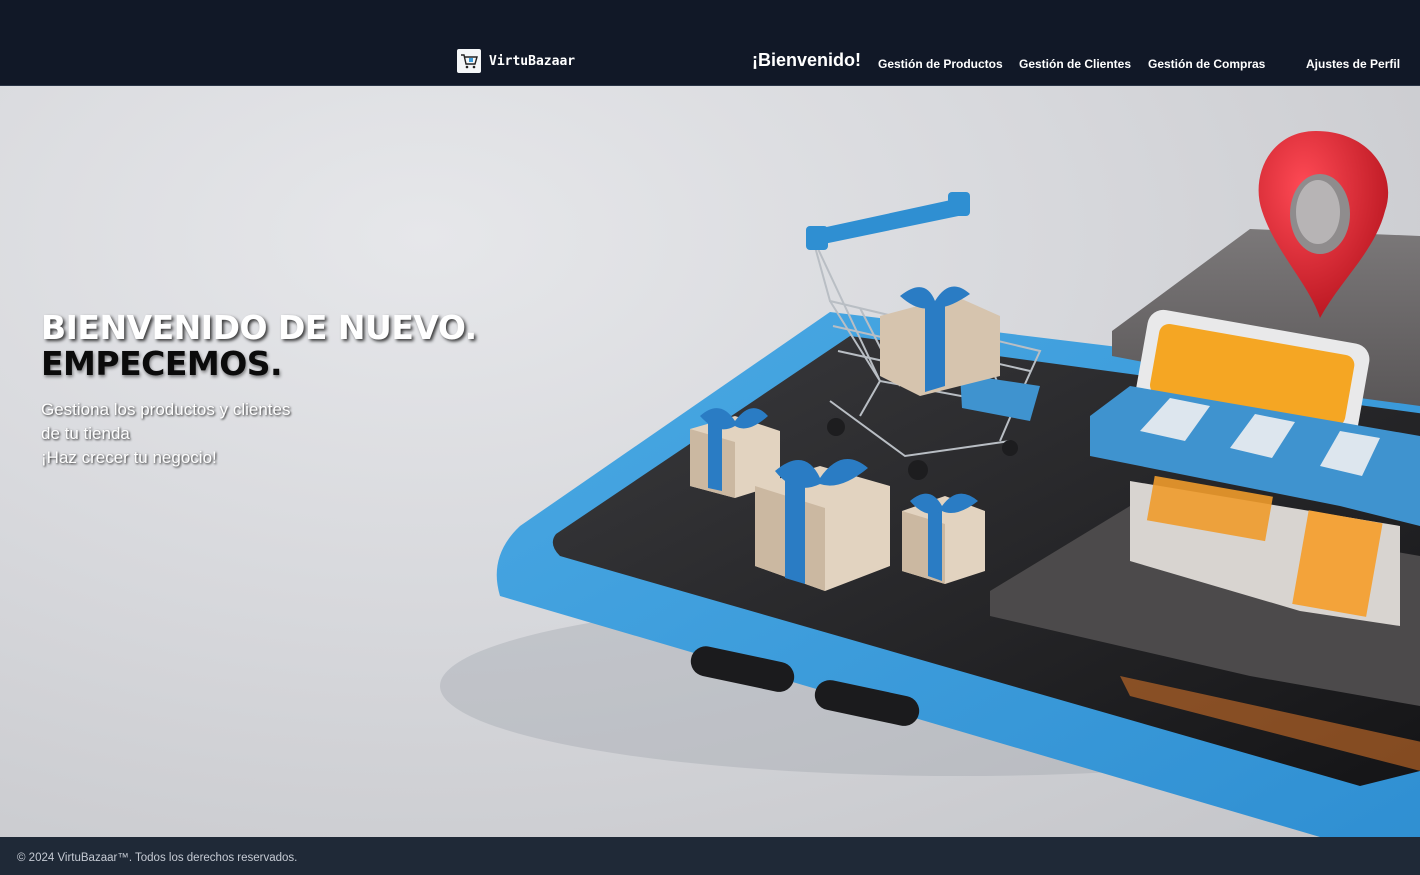  I want to click on hero-subtitle-line: de tu tienda, so click(85, 433).